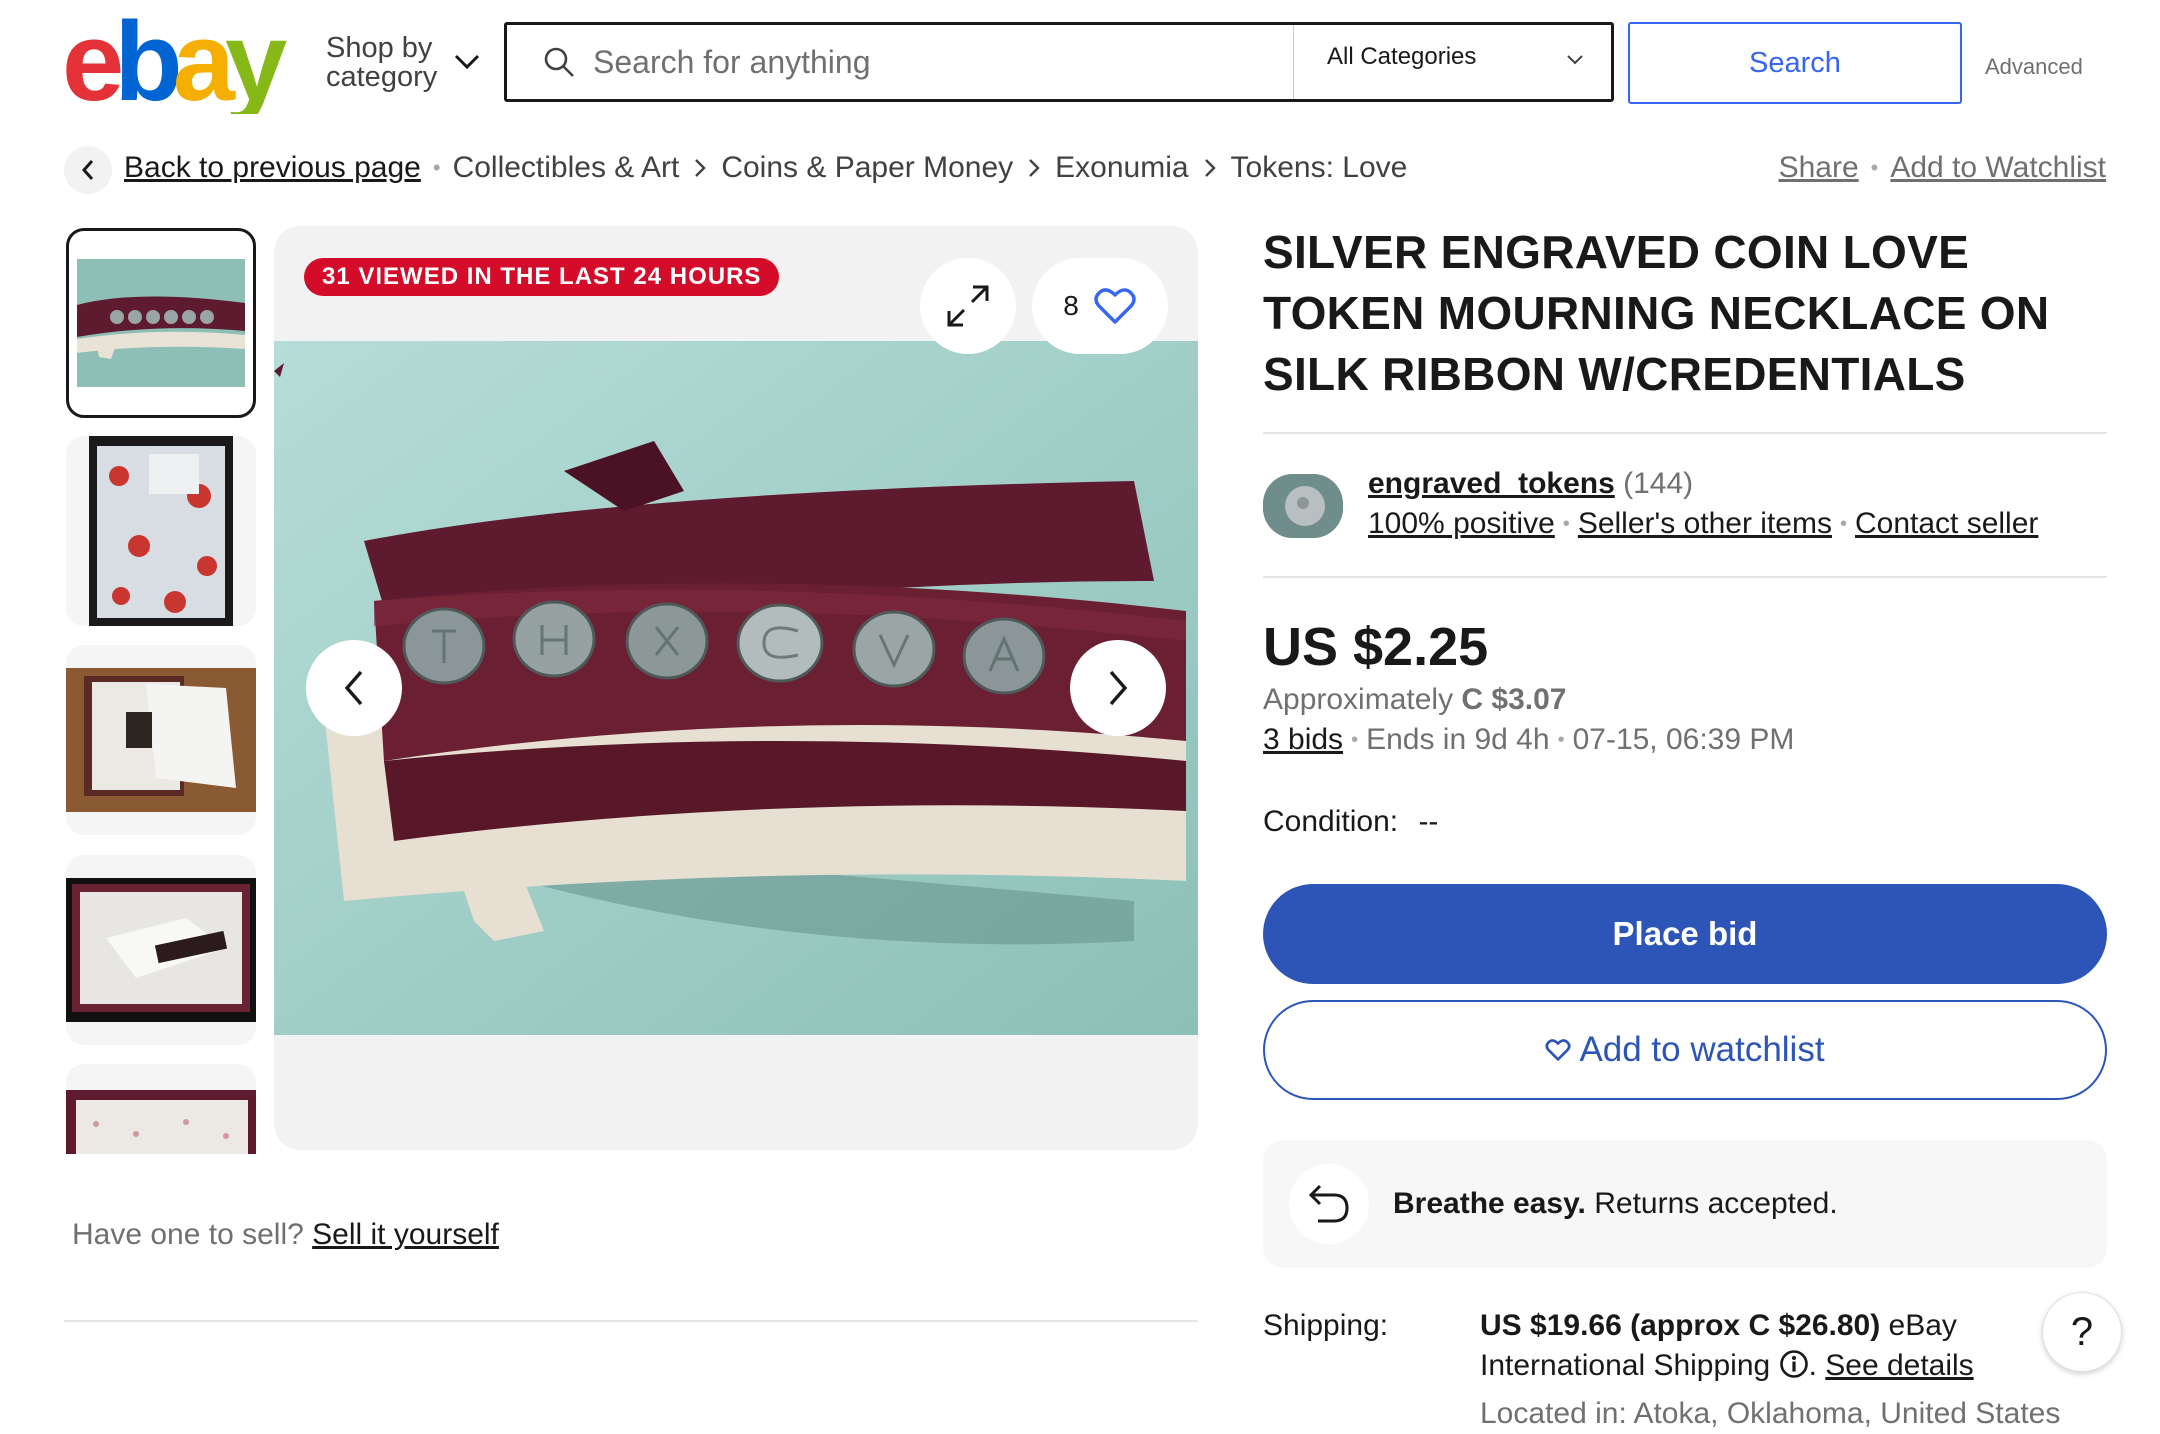  Describe the element at coordinates (1899, 1365) in the screenshot. I see `see-details-link: See details` at that location.